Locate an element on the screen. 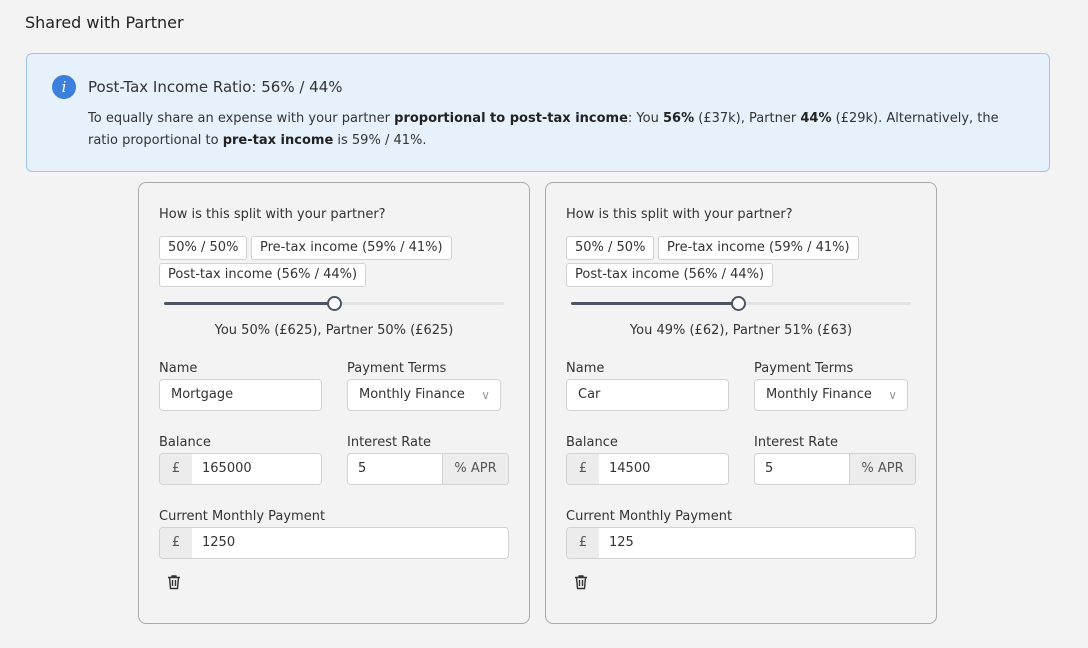 This screenshot has width=1088, height=648. monthly-payment-input-group: £ 1250 is located at coordinates (334, 543).